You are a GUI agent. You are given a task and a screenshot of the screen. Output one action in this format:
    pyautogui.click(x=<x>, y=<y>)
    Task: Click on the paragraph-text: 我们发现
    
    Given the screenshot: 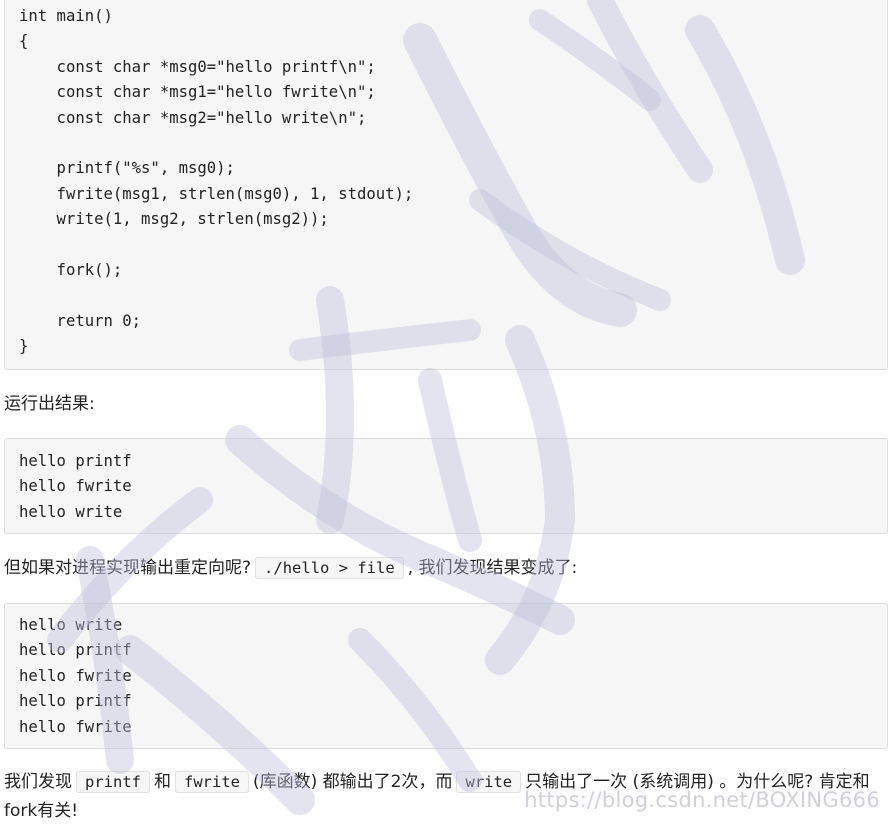 What is the action you would take?
    pyautogui.click(x=38, y=782)
    